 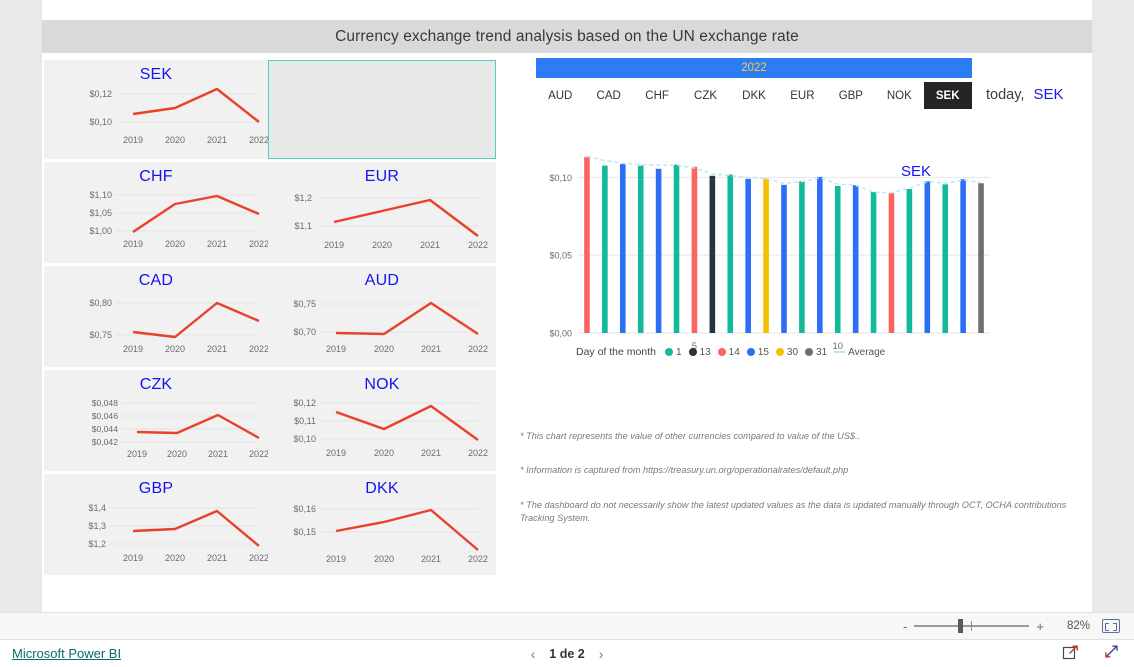 I want to click on tab-chf: CHF, so click(x=657, y=95).